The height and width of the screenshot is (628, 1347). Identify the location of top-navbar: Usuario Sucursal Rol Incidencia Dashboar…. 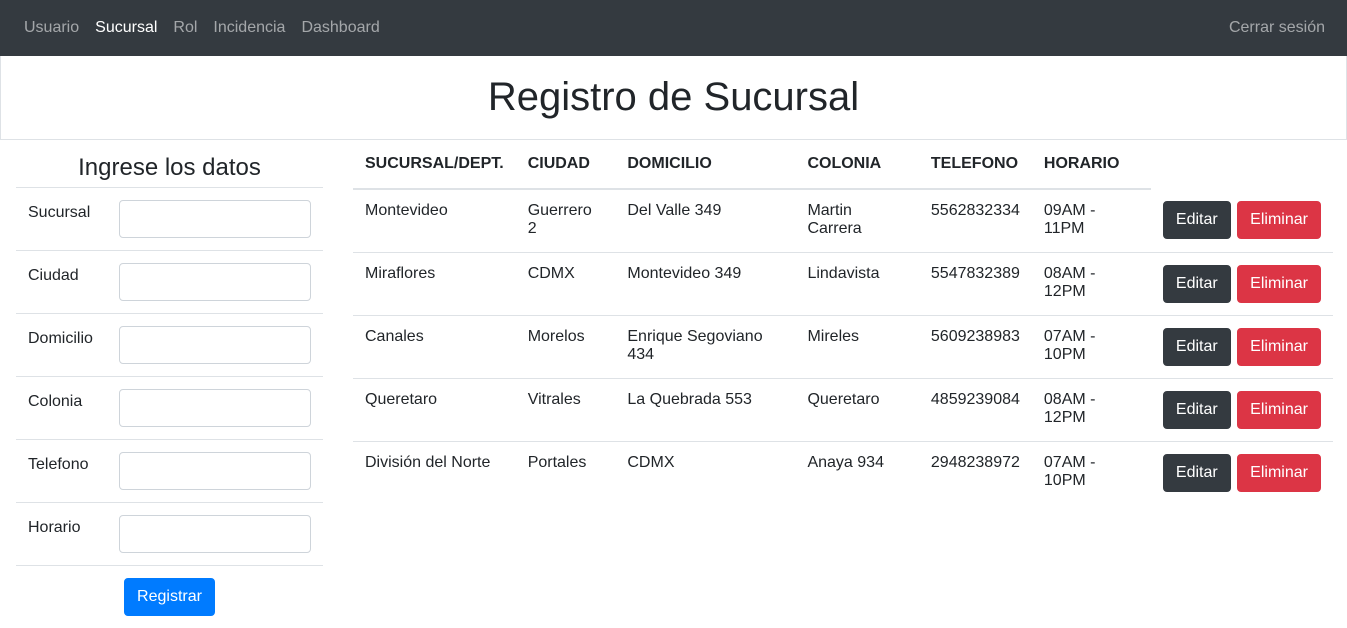
(673, 28).